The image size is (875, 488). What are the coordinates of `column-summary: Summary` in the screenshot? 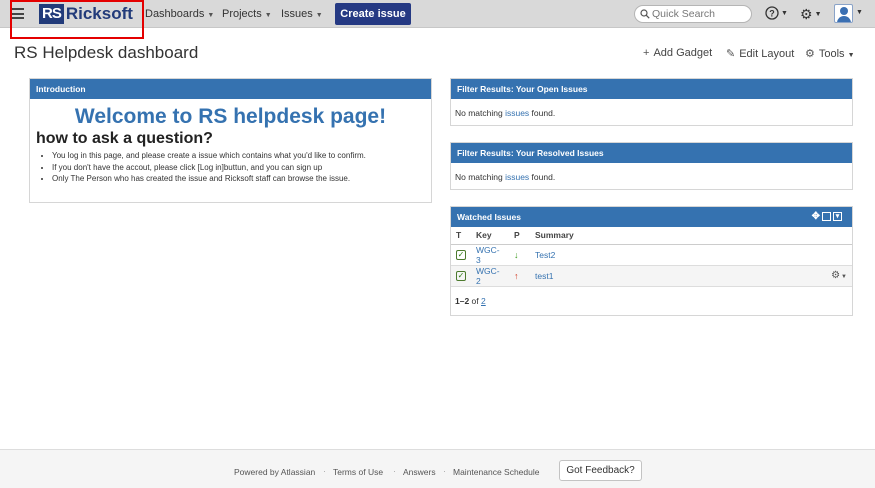 It's located at (676, 236).